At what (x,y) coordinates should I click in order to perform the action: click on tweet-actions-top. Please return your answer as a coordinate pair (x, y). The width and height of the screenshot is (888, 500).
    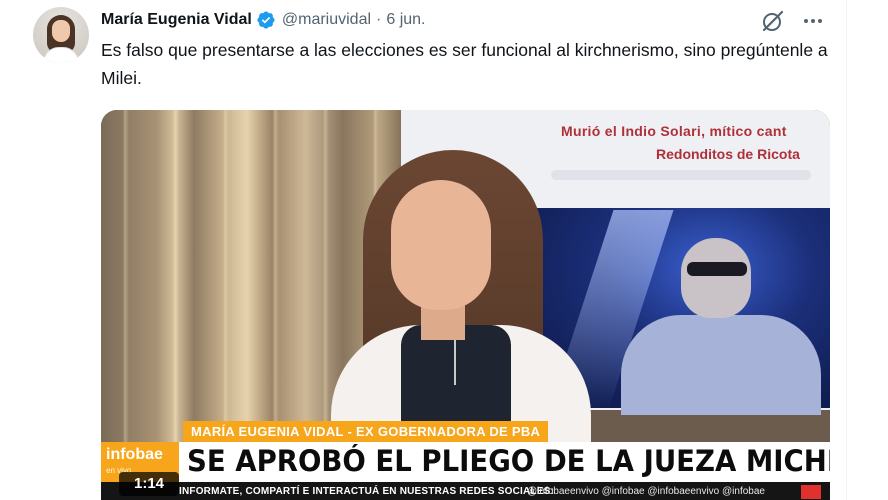
    Looking at the image, I should click on (792, 21).